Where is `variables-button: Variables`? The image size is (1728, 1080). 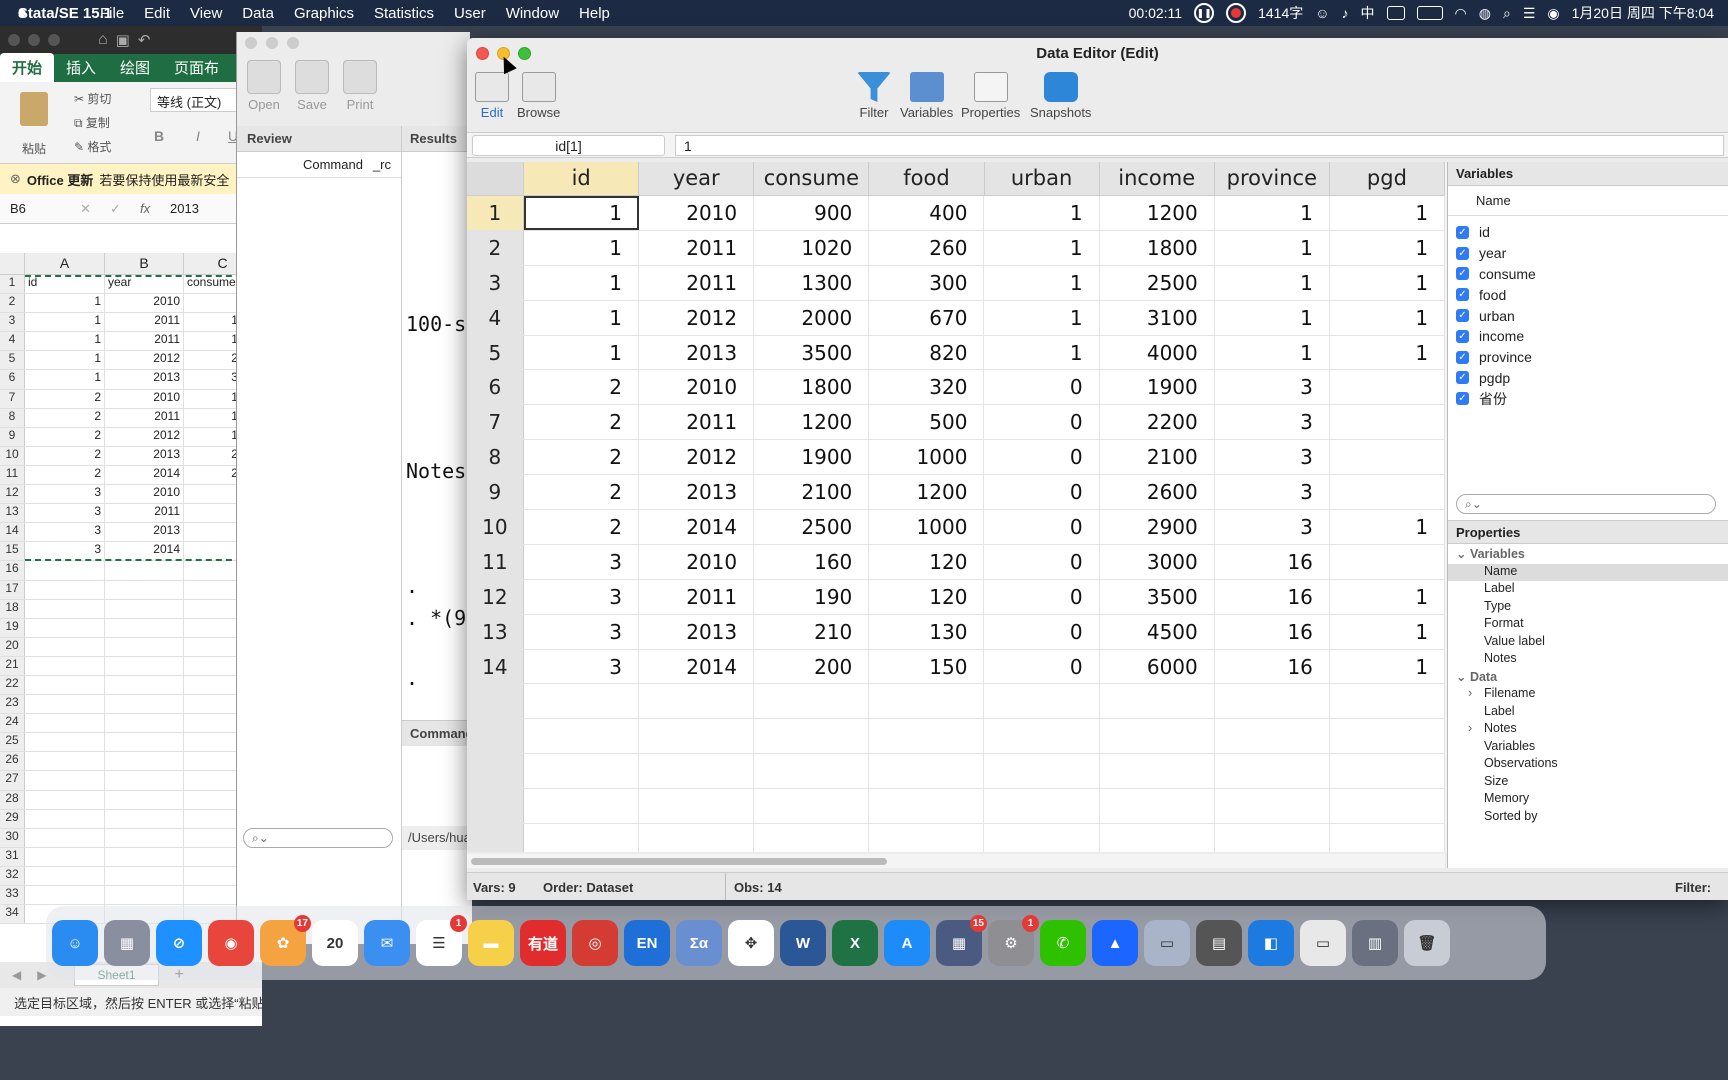
variables-button: Variables is located at coordinates (926, 96).